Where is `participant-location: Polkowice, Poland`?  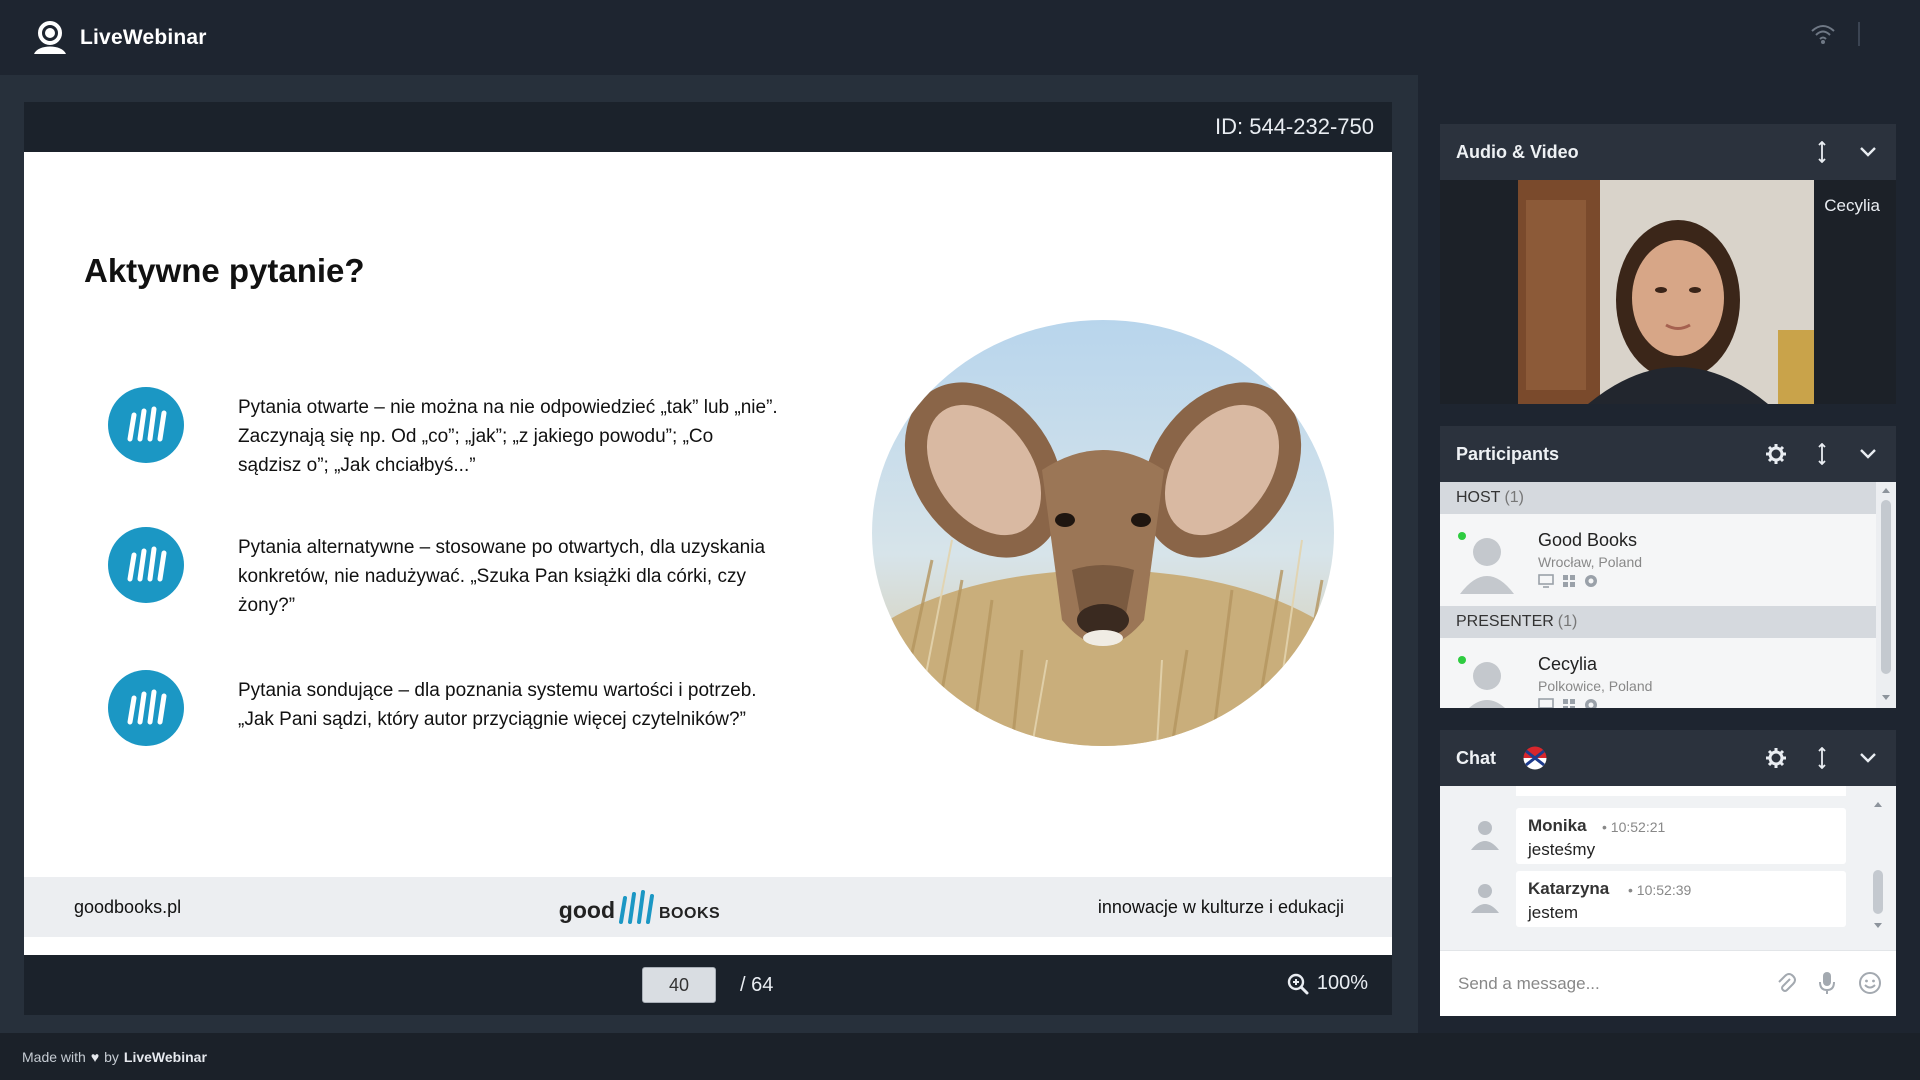
participant-location: Polkowice, Poland is located at coordinates (1595, 686).